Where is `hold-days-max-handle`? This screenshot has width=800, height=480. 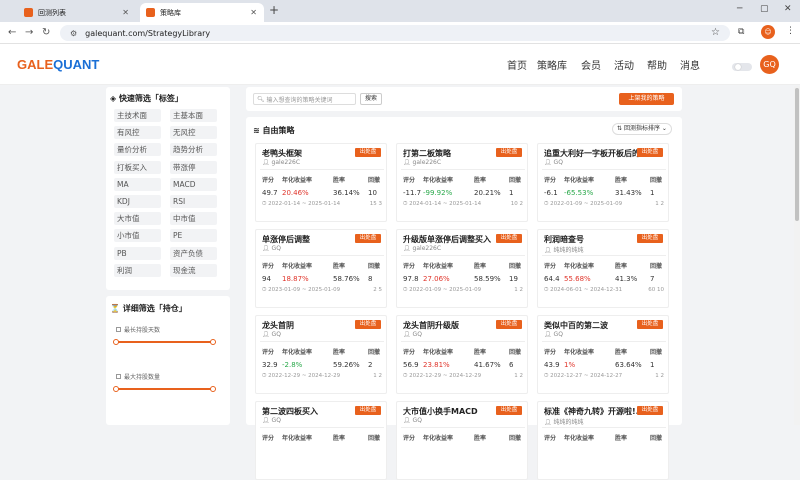
hold-days-max-handle is located at coordinates (213, 342).